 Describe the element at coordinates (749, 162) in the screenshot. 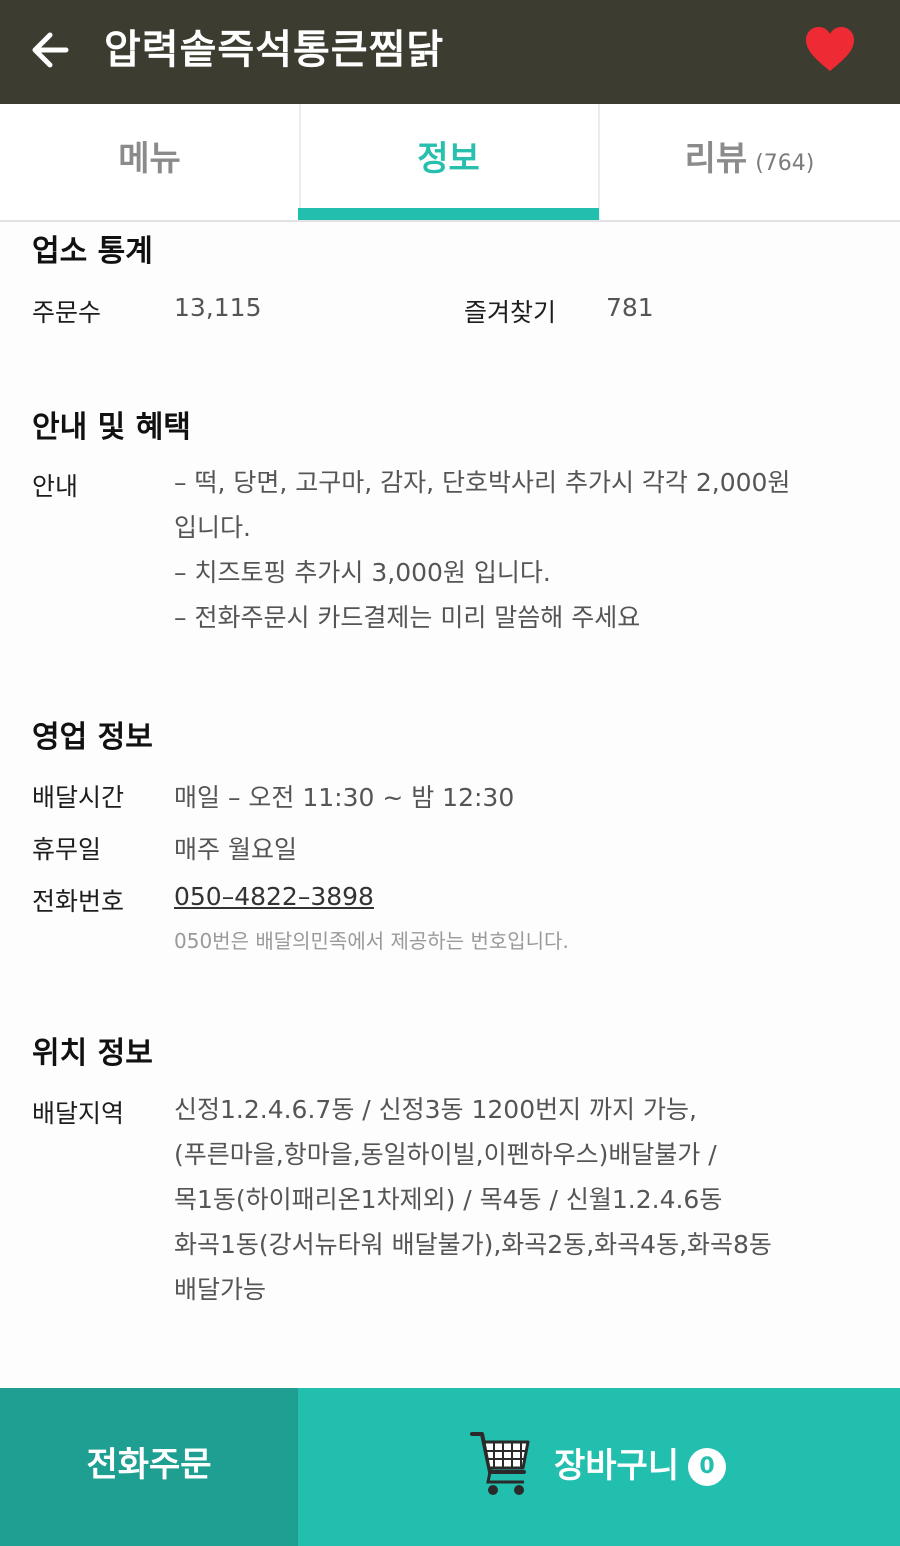

I see `tab-reviews: 리뷰 (764)` at that location.